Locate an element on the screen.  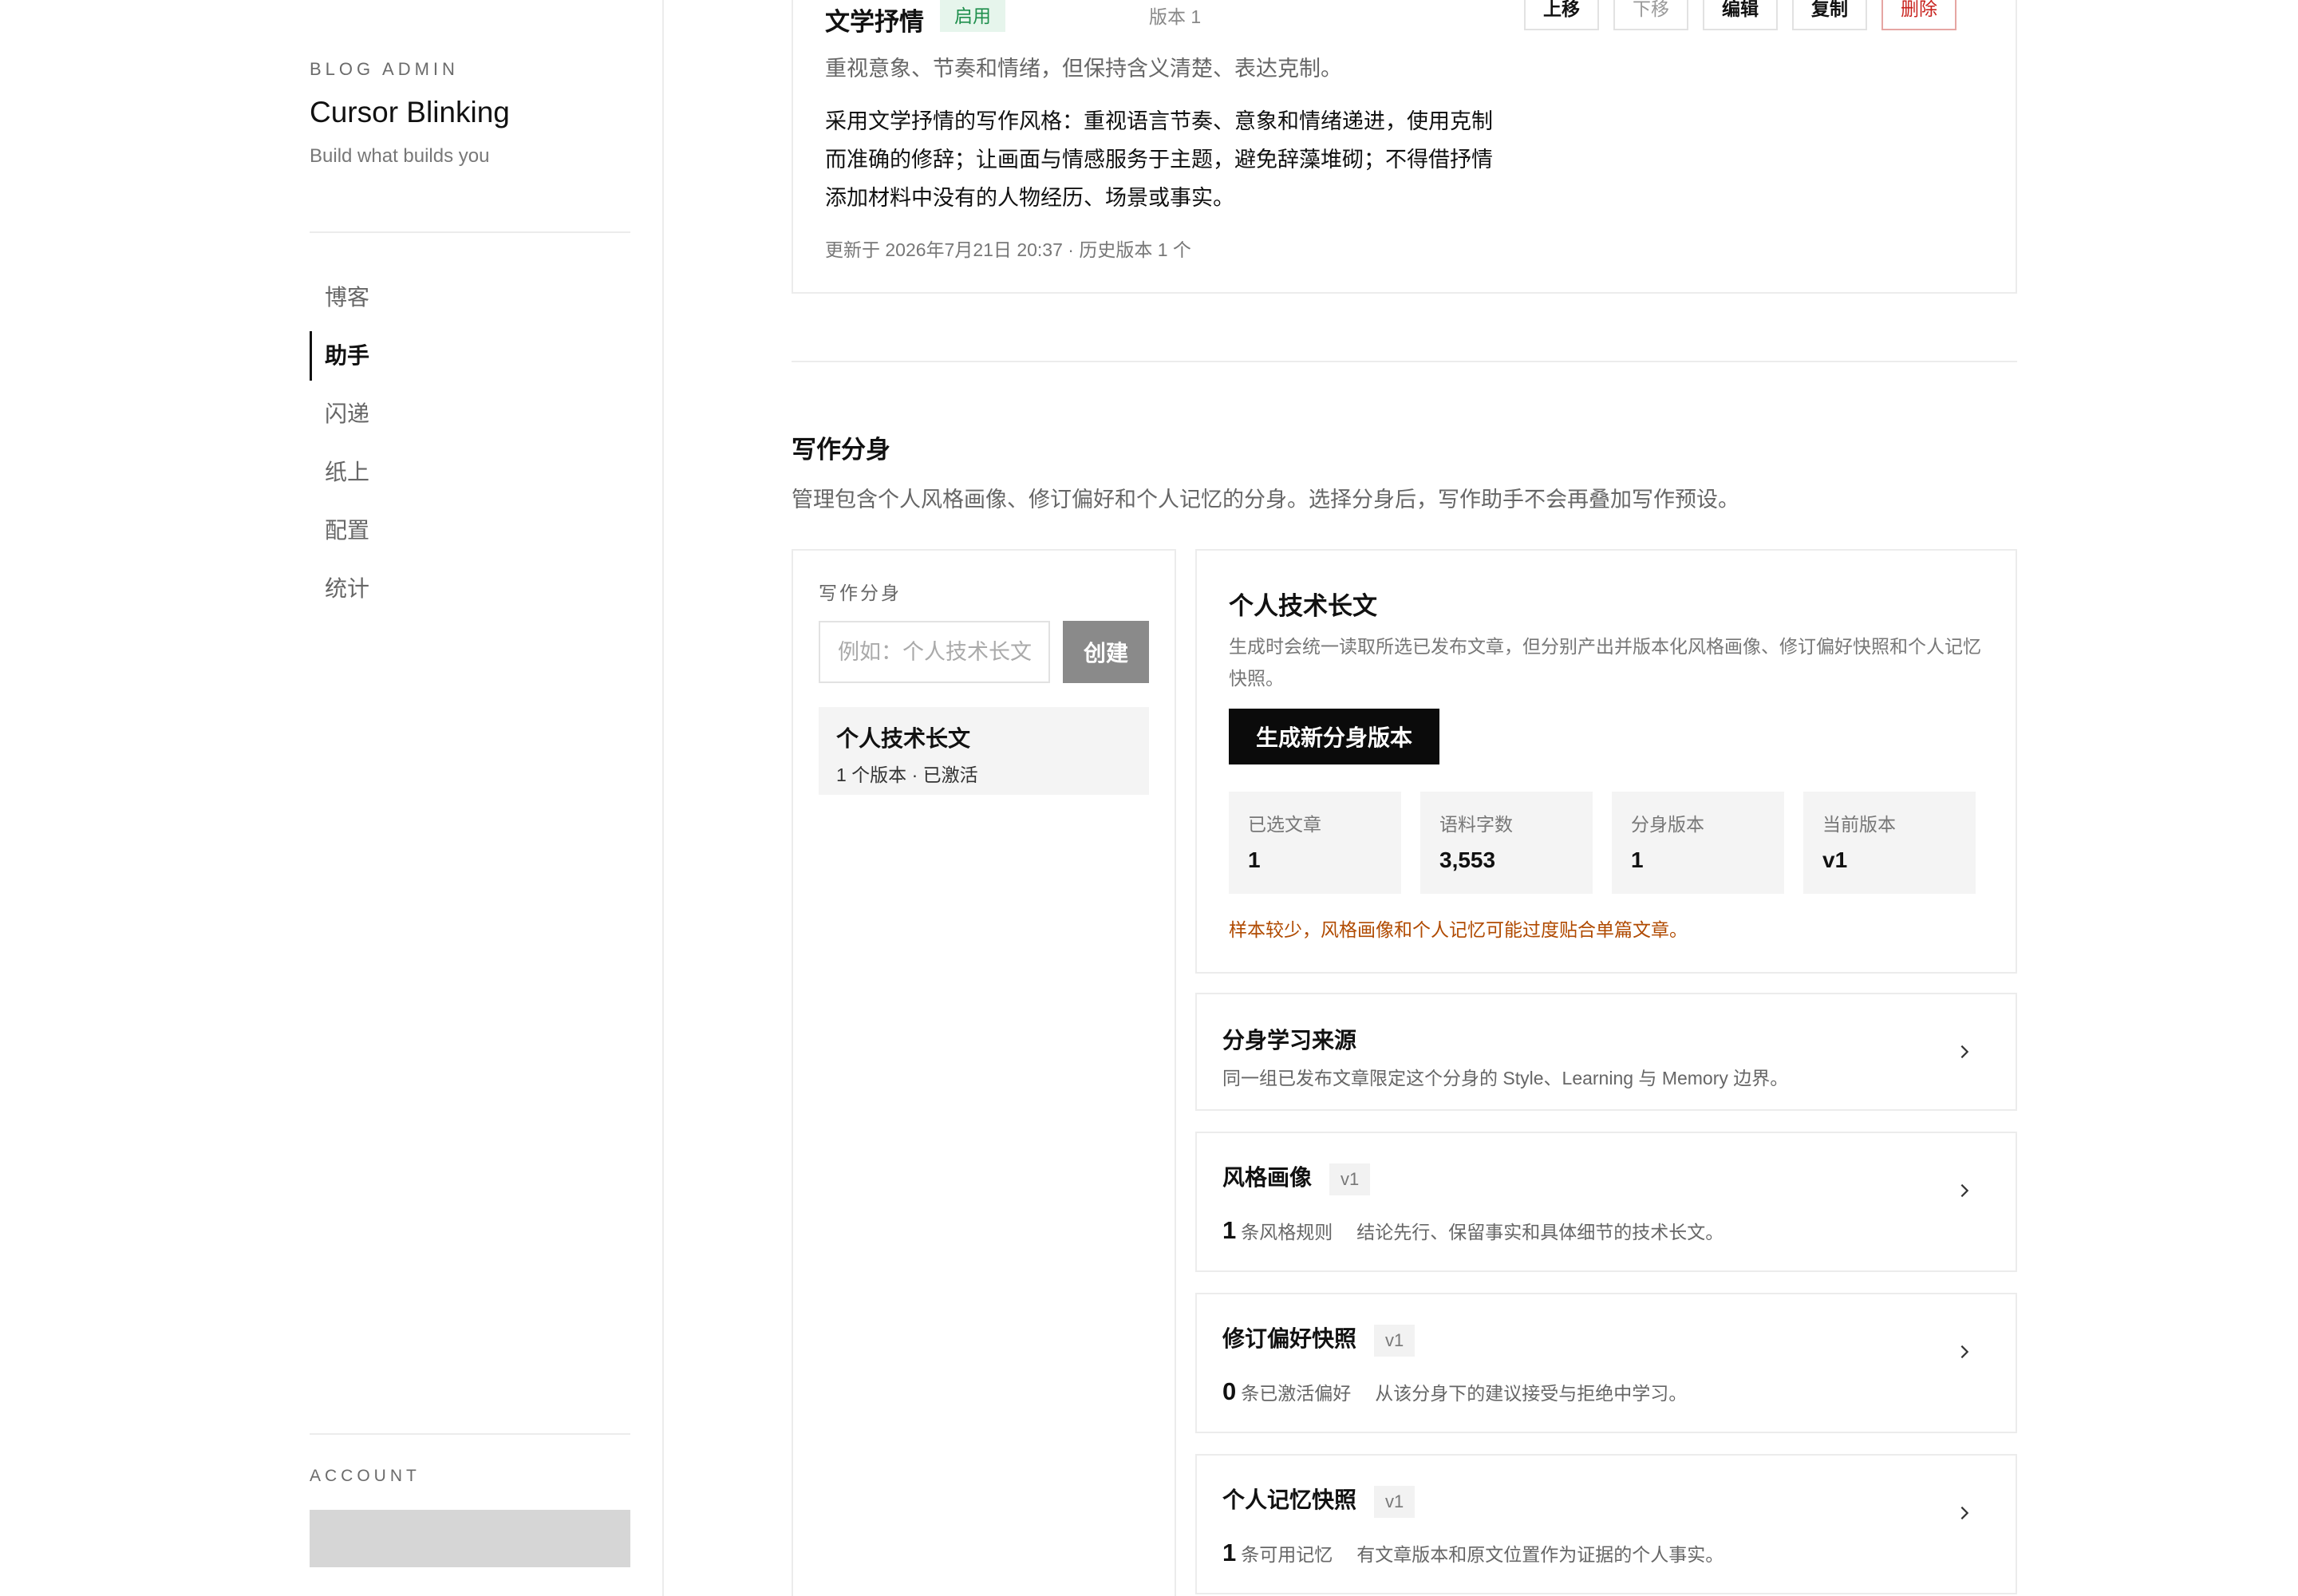
sidebar-item-config: 配置 is located at coordinates (470, 530).